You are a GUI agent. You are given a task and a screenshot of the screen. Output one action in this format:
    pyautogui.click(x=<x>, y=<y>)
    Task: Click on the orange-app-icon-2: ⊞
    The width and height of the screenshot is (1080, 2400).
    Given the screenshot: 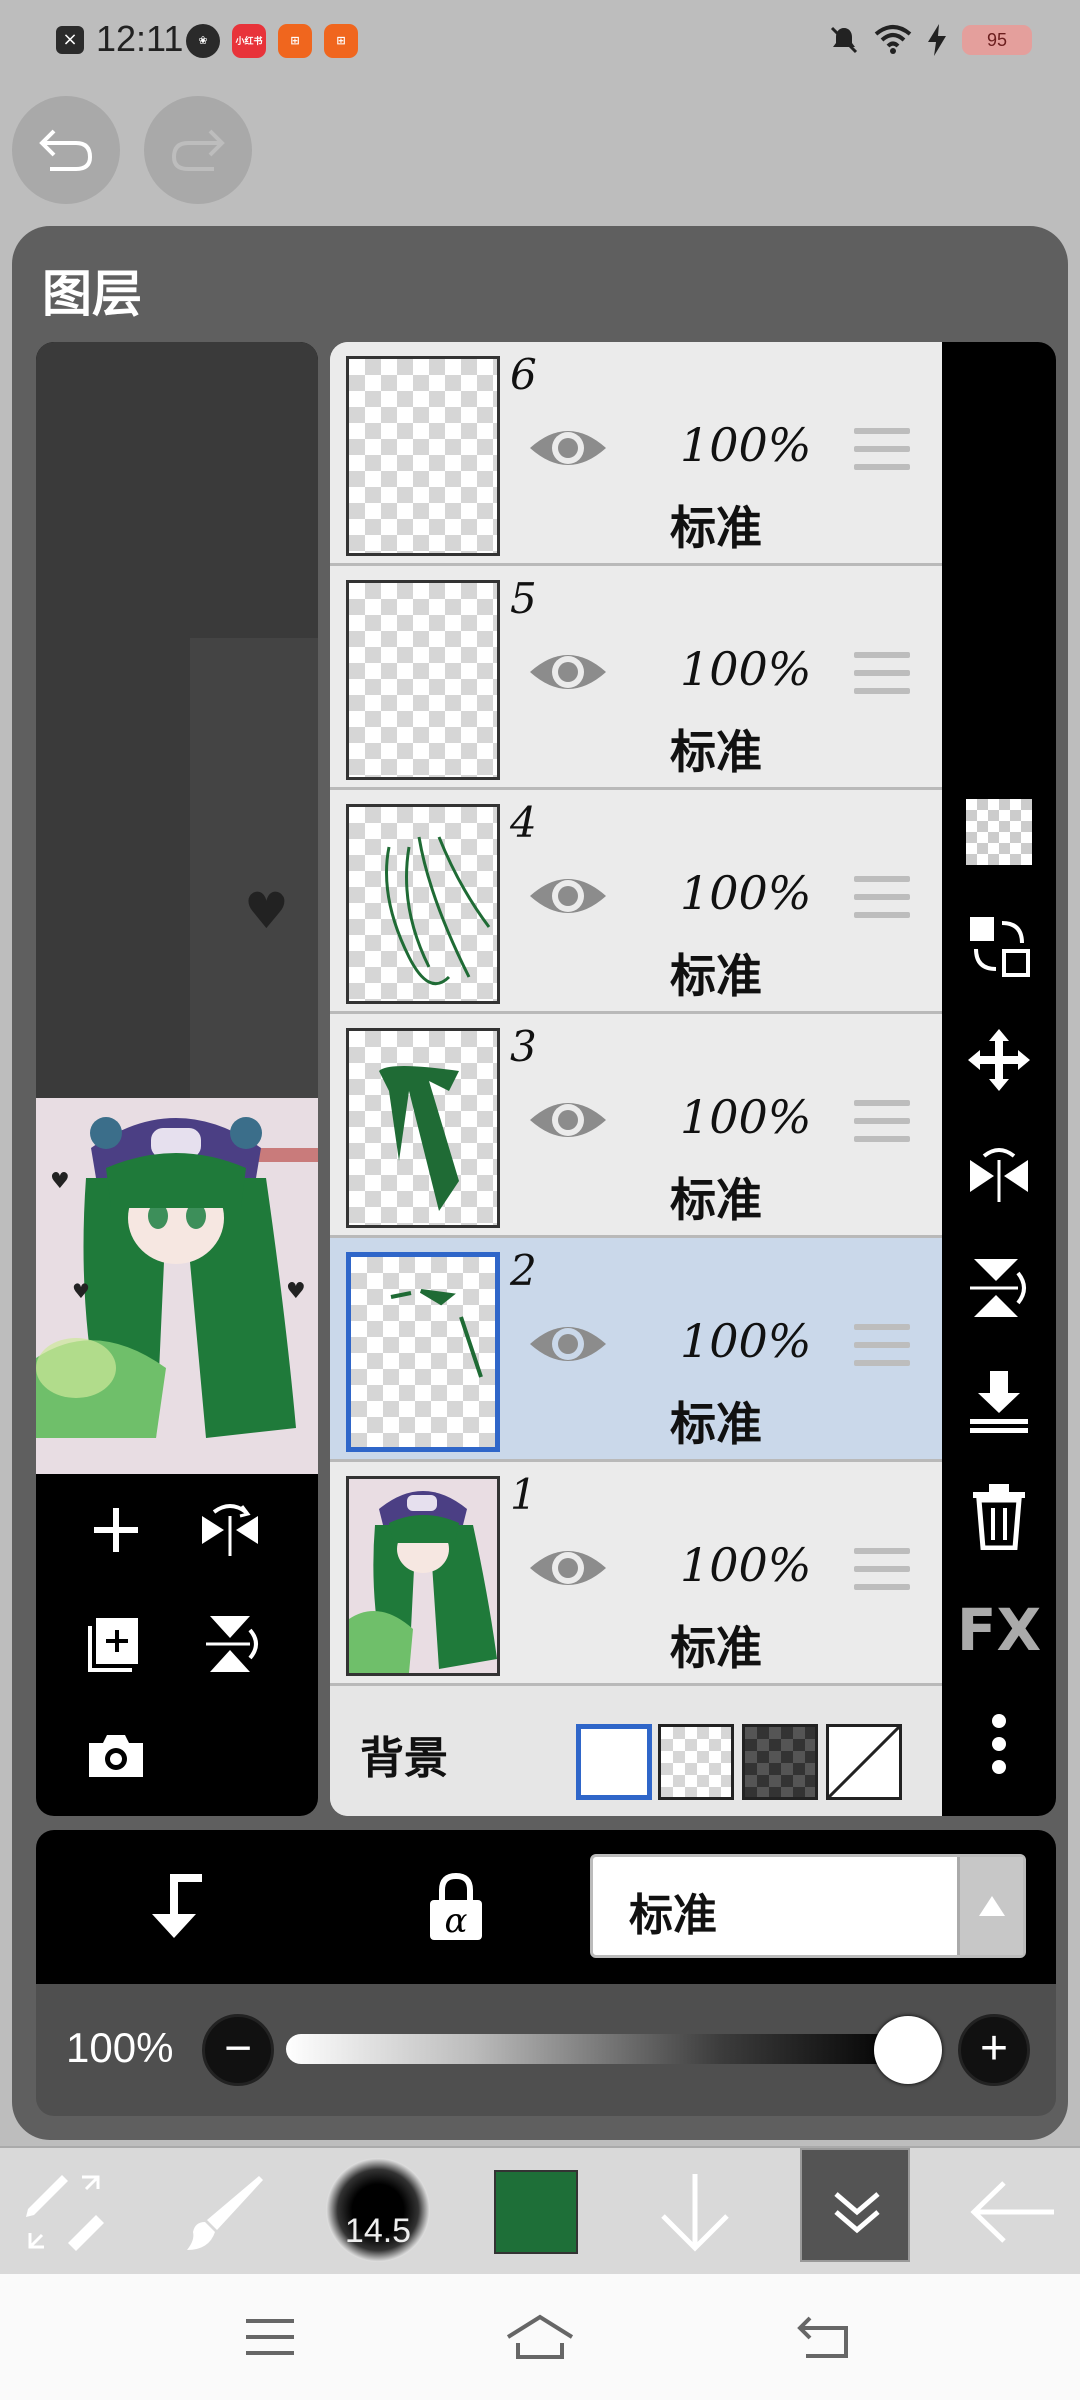 What is the action you would take?
    pyautogui.click(x=341, y=41)
    